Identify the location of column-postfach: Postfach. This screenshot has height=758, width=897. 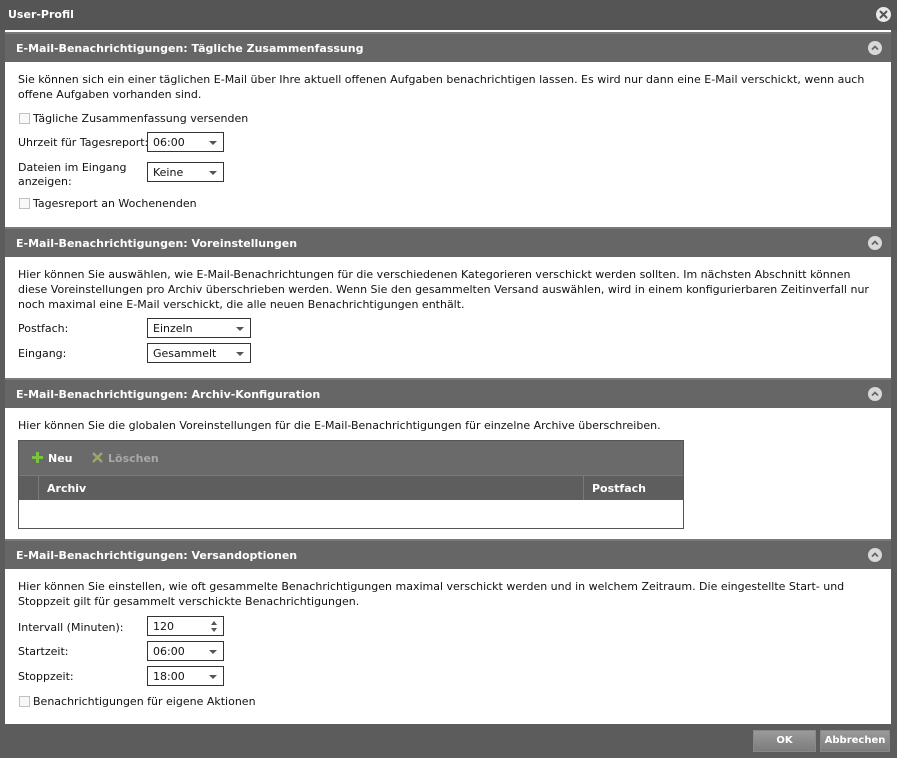
(633, 488).